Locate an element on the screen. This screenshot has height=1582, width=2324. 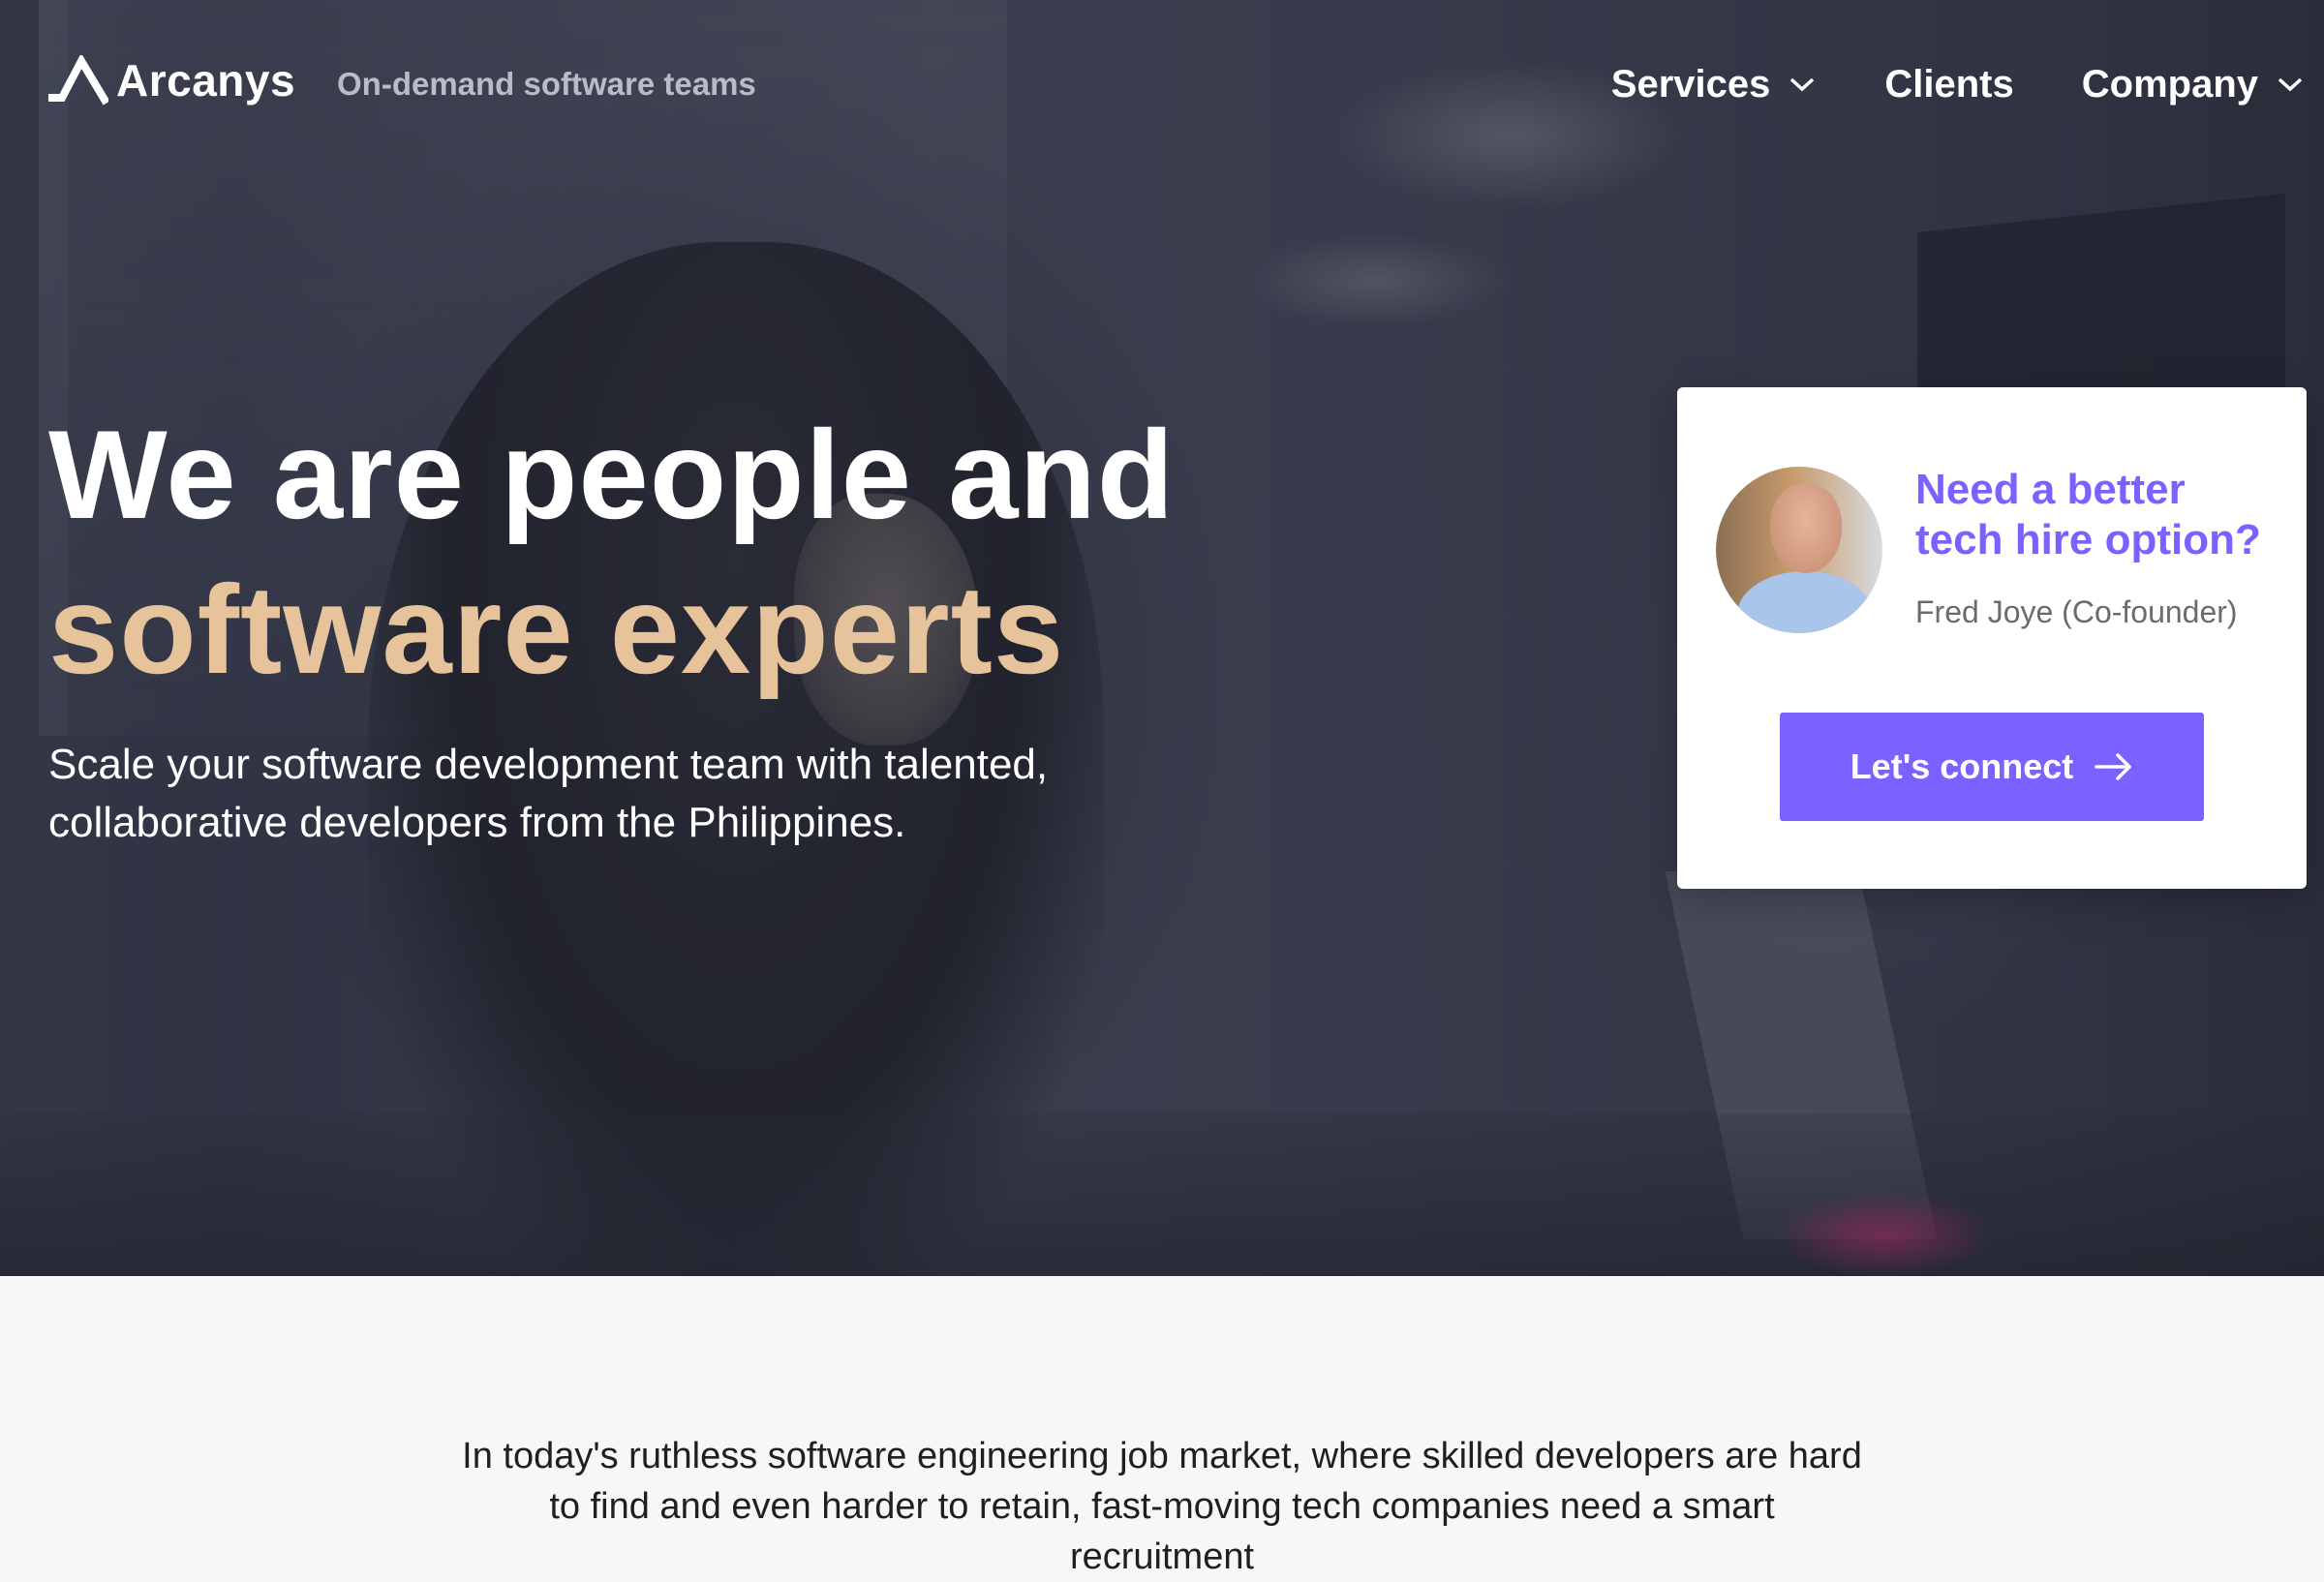
main-menu: Services Clients Company is located at coordinates (1968, 84).